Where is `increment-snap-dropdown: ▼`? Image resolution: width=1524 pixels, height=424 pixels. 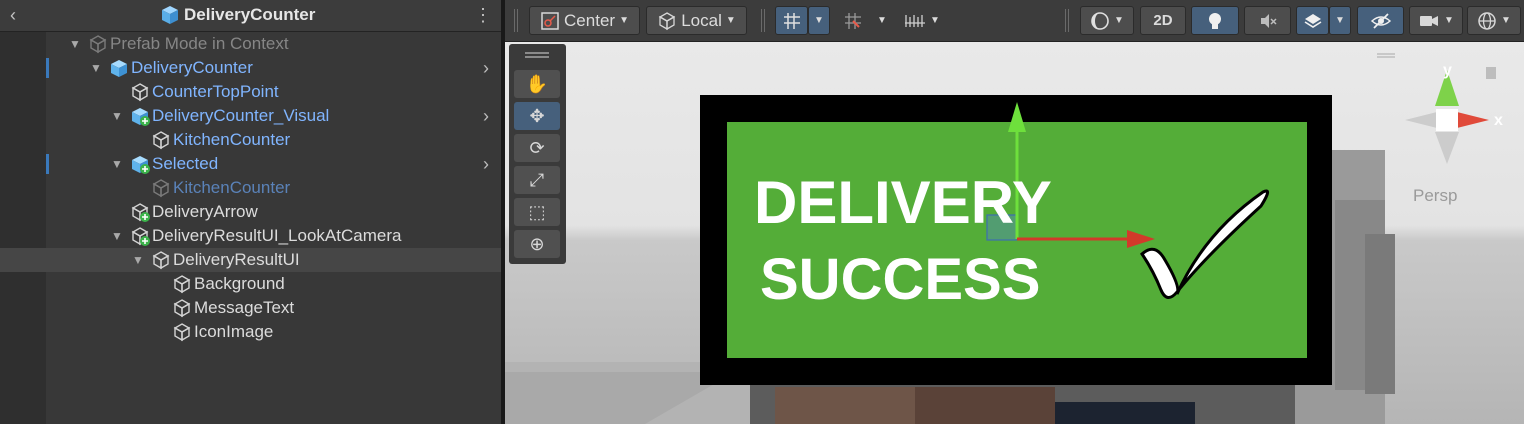 increment-snap-dropdown: ▼ is located at coordinates (882, 20).